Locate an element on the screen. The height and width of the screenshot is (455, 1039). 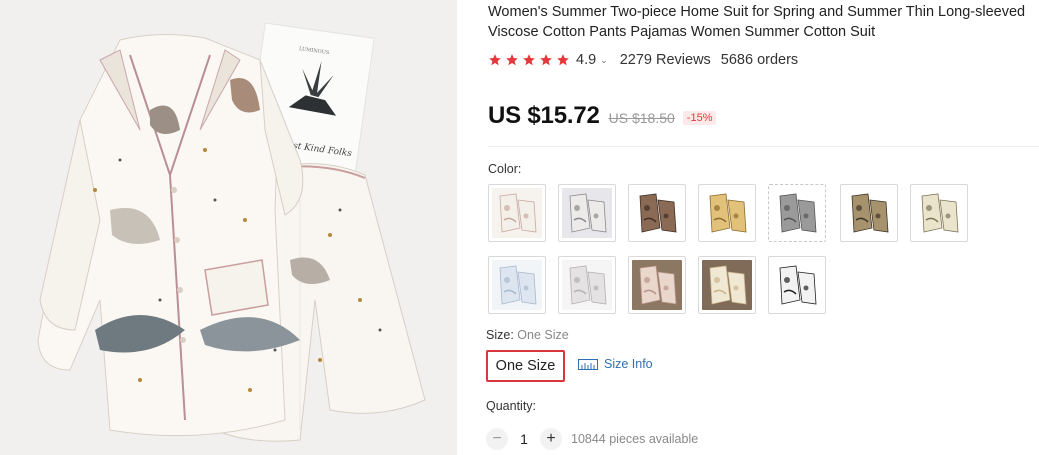
chevron-down-icon: ⌄ is located at coordinates (604, 60).